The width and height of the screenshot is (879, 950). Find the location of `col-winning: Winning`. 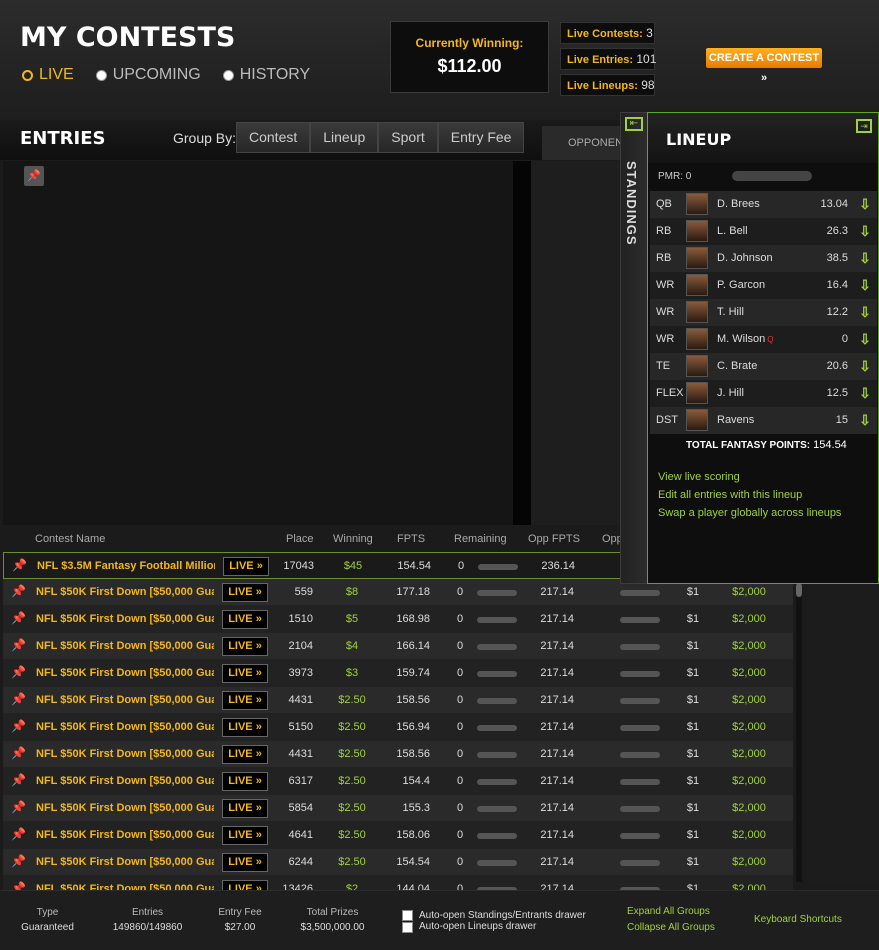

col-winning: Winning is located at coordinates (353, 539).